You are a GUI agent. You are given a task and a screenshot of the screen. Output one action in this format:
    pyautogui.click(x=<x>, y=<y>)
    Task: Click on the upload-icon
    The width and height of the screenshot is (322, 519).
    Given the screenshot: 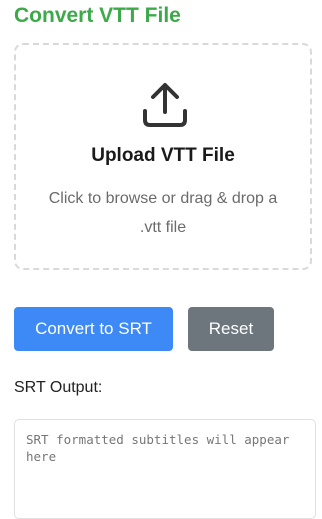 What is the action you would take?
    pyautogui.click(x=165, y=106)
    